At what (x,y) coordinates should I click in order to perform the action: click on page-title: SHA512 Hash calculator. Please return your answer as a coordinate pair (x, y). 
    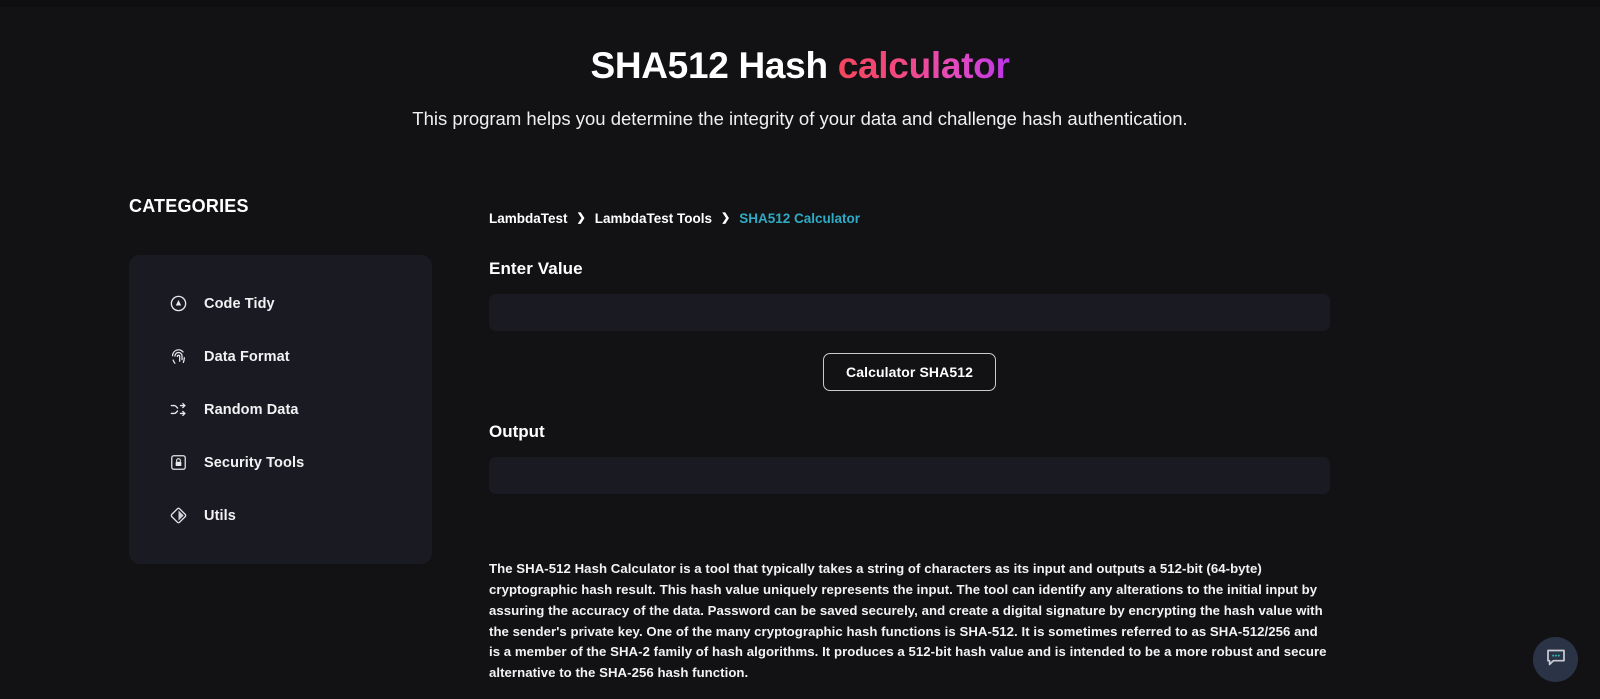
    Looking at the image, I should click on (800, 66).